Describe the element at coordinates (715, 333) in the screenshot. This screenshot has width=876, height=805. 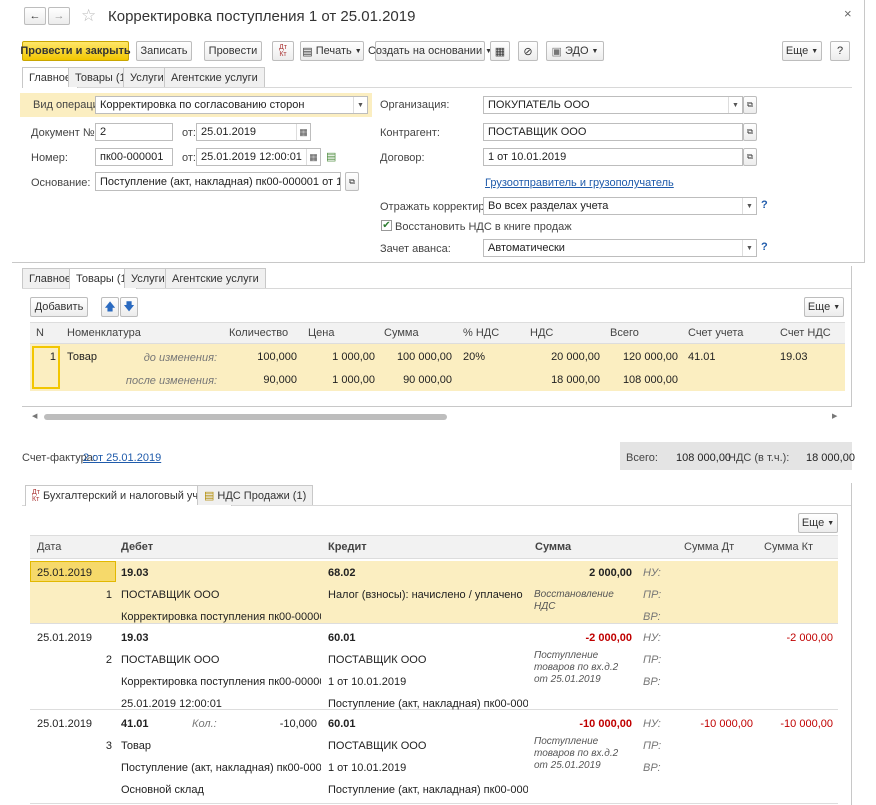
I see `col-account: Счет учета` at that location.